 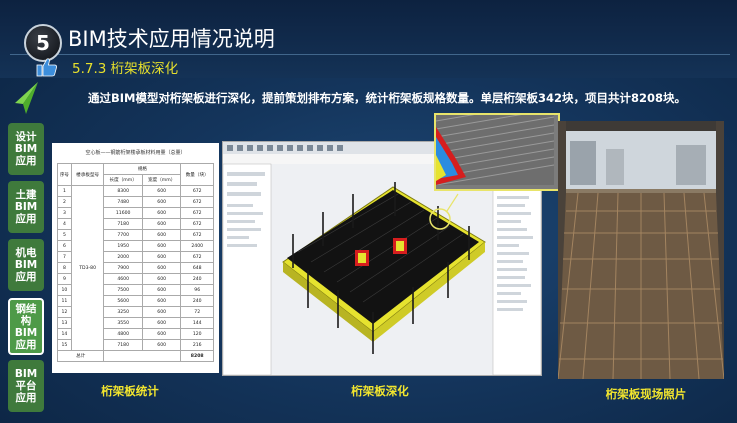 I want to click on table-cell: 3, so click(x=64, y=213).